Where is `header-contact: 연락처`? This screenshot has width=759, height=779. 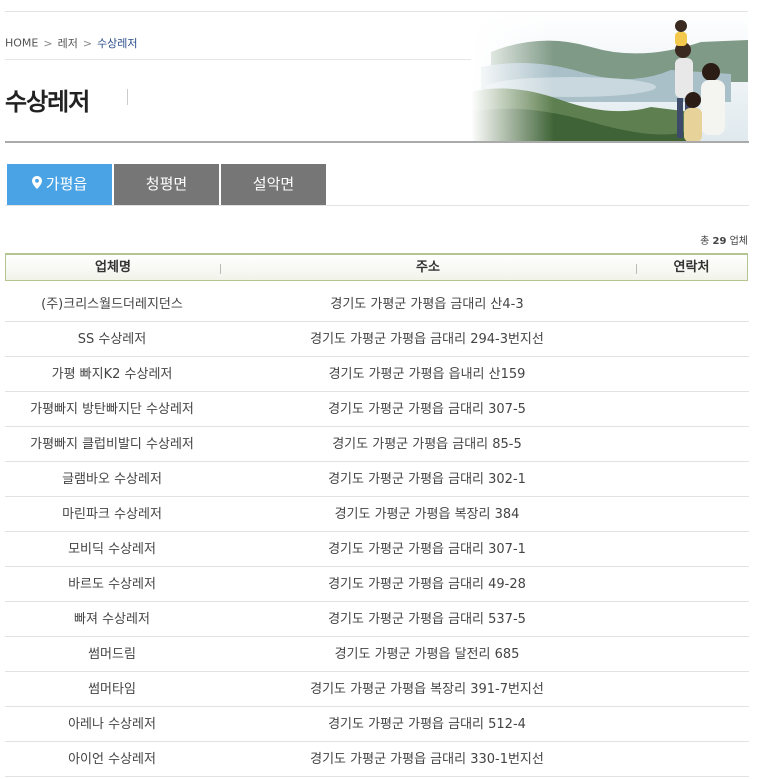
header-contact: 연락처 is located at coordinates (691, 267).